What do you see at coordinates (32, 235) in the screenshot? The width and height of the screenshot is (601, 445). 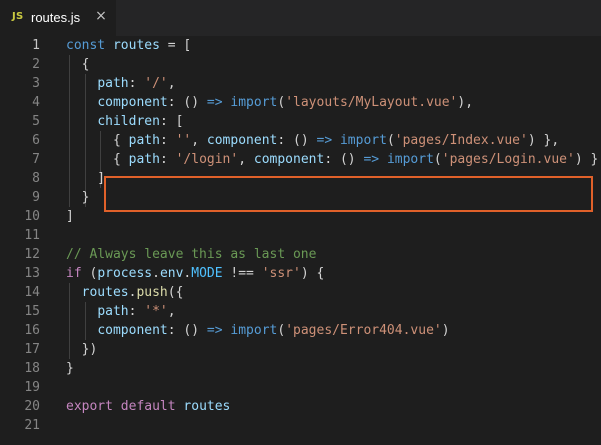 I see `line-number: 11` at bounding box center [32, 235].